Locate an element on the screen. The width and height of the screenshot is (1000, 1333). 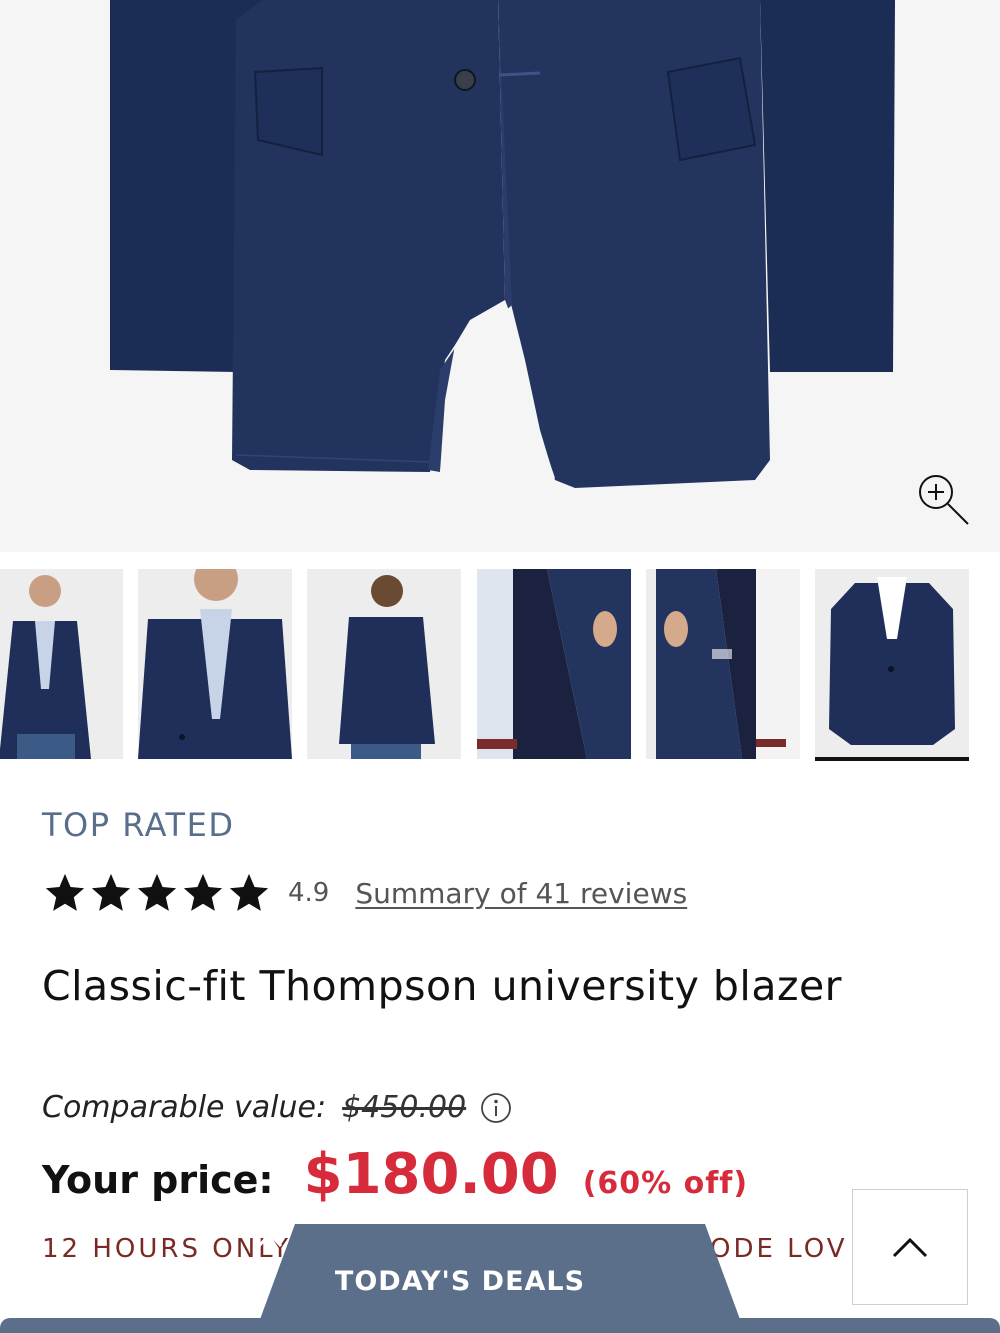
rating-row: 4.9 Summary of 41 reviews is located at coordinates (364, 893).